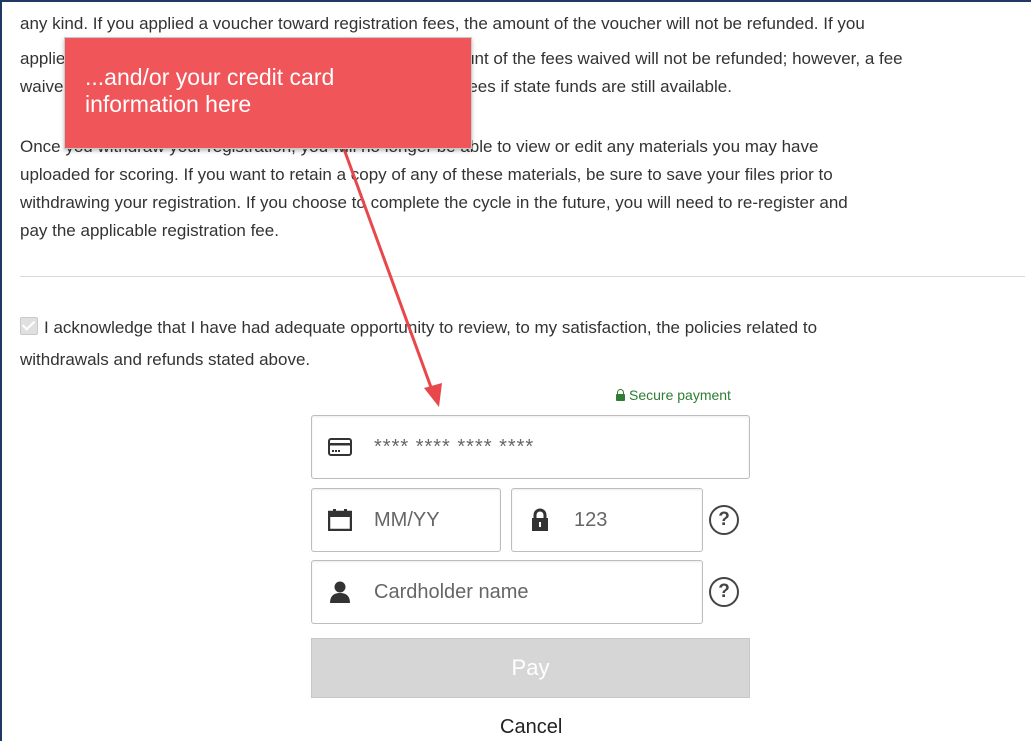  I want to click on expiry-input: MM/YY, so click(433, 520).